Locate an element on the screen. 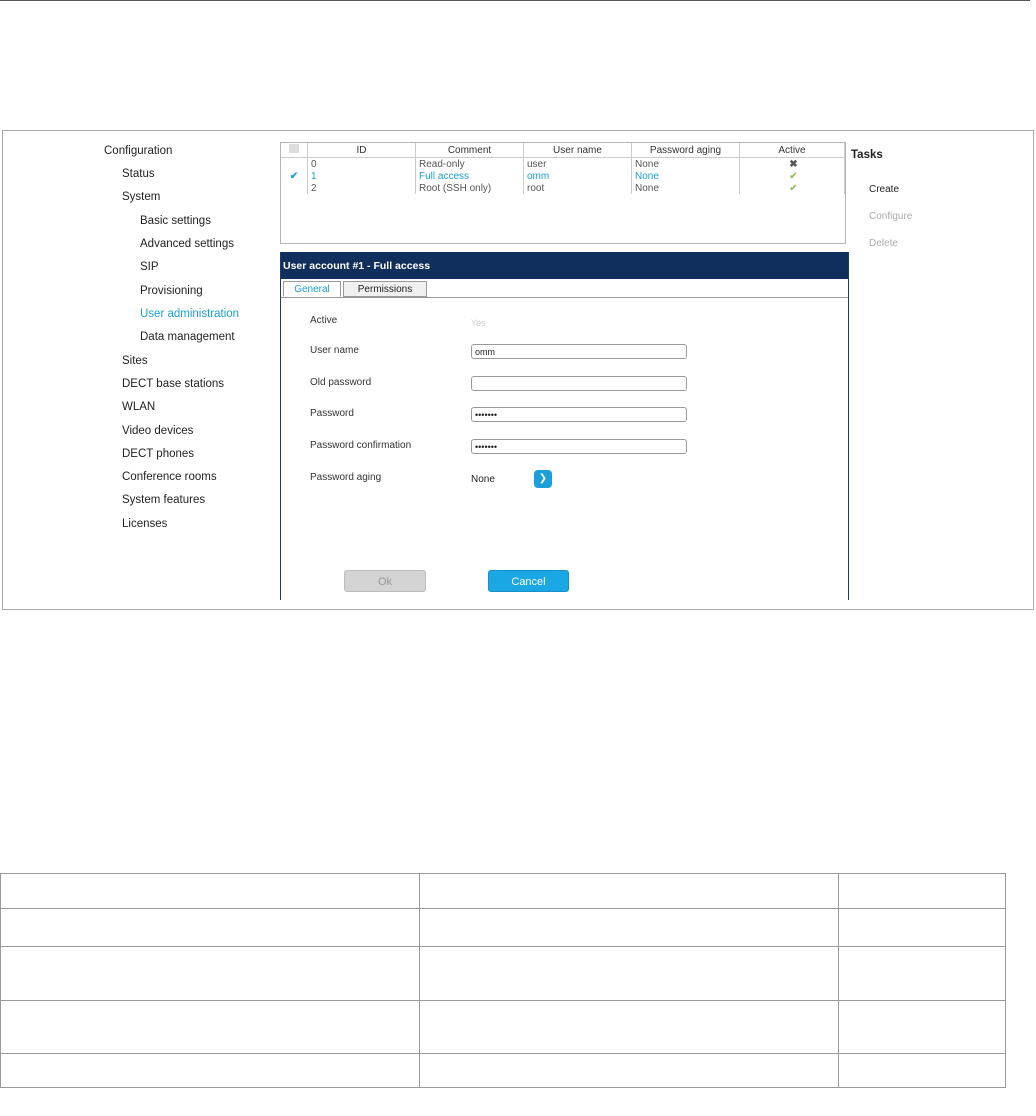  sidebar-item-dect-base-stations: DECT base stations is located at coordinates (173, 384).